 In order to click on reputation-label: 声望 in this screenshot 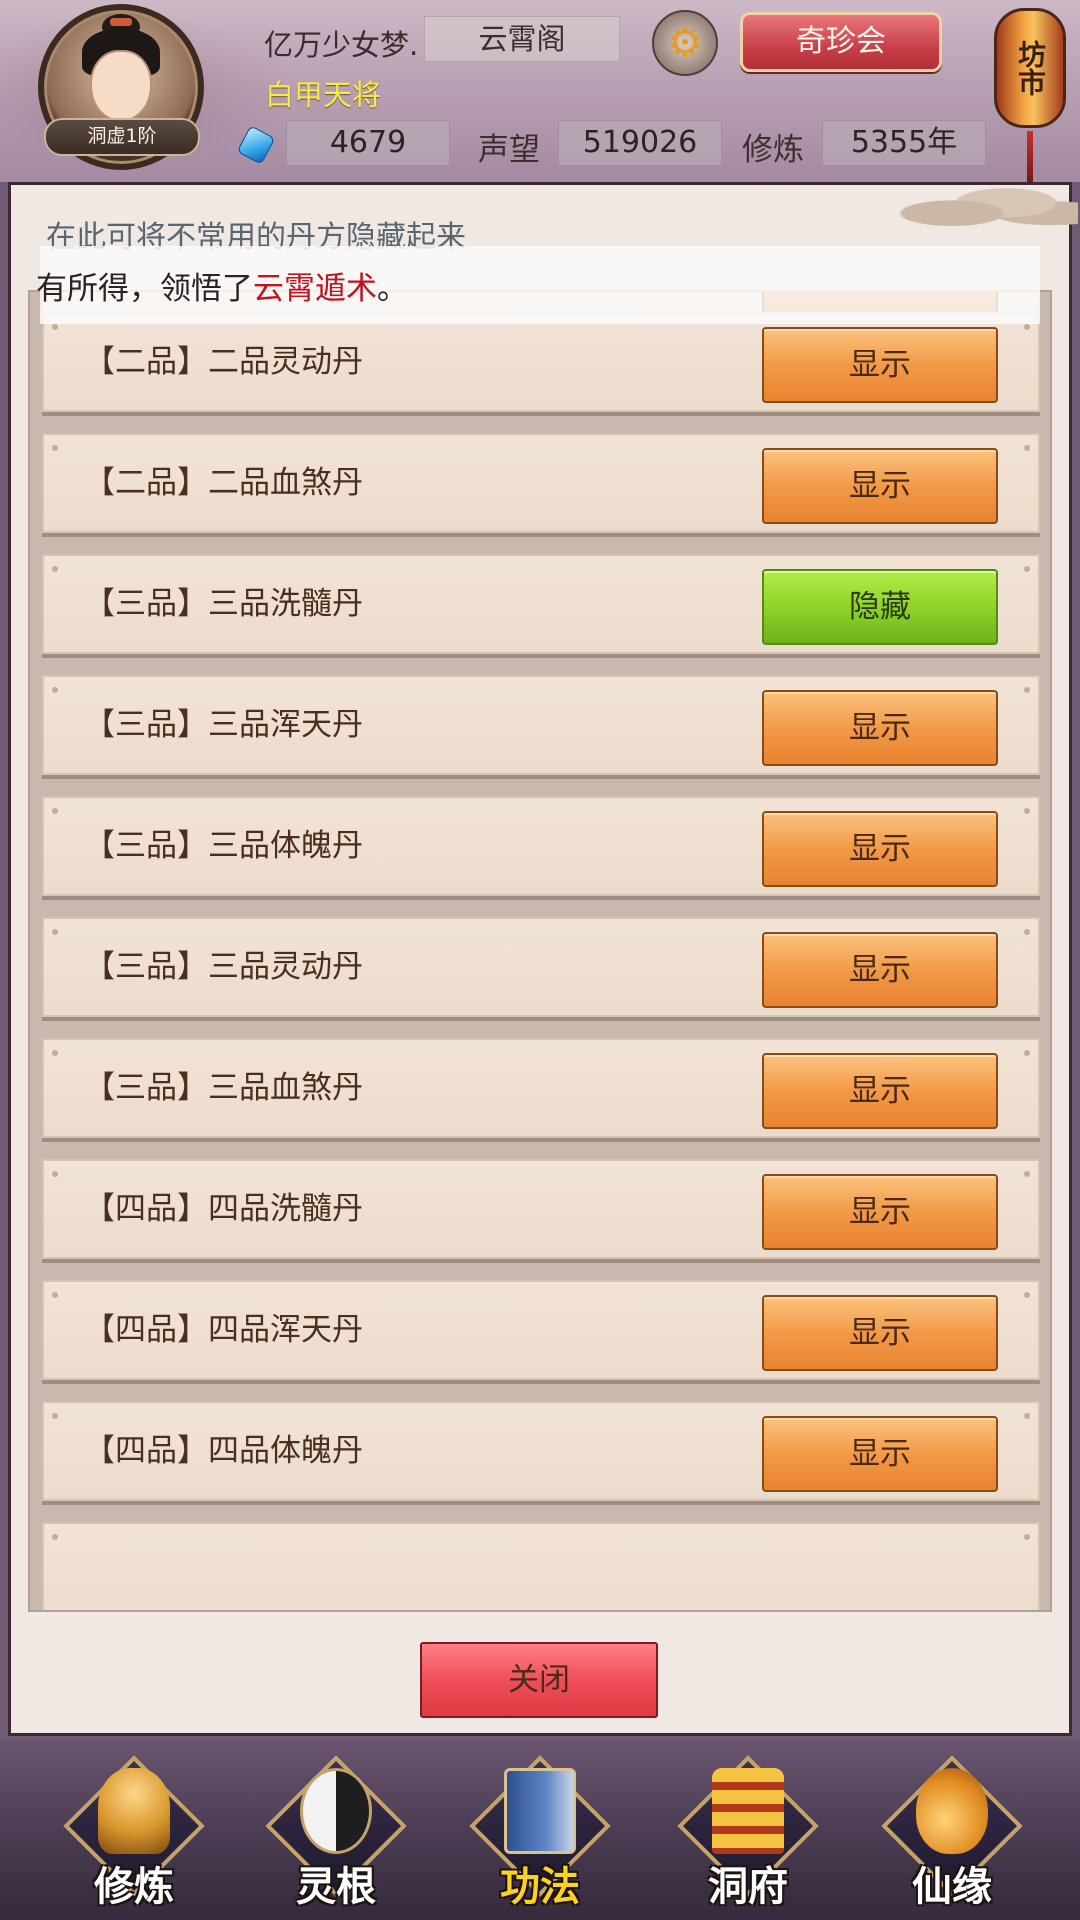, I will do `click(509, 150)`.